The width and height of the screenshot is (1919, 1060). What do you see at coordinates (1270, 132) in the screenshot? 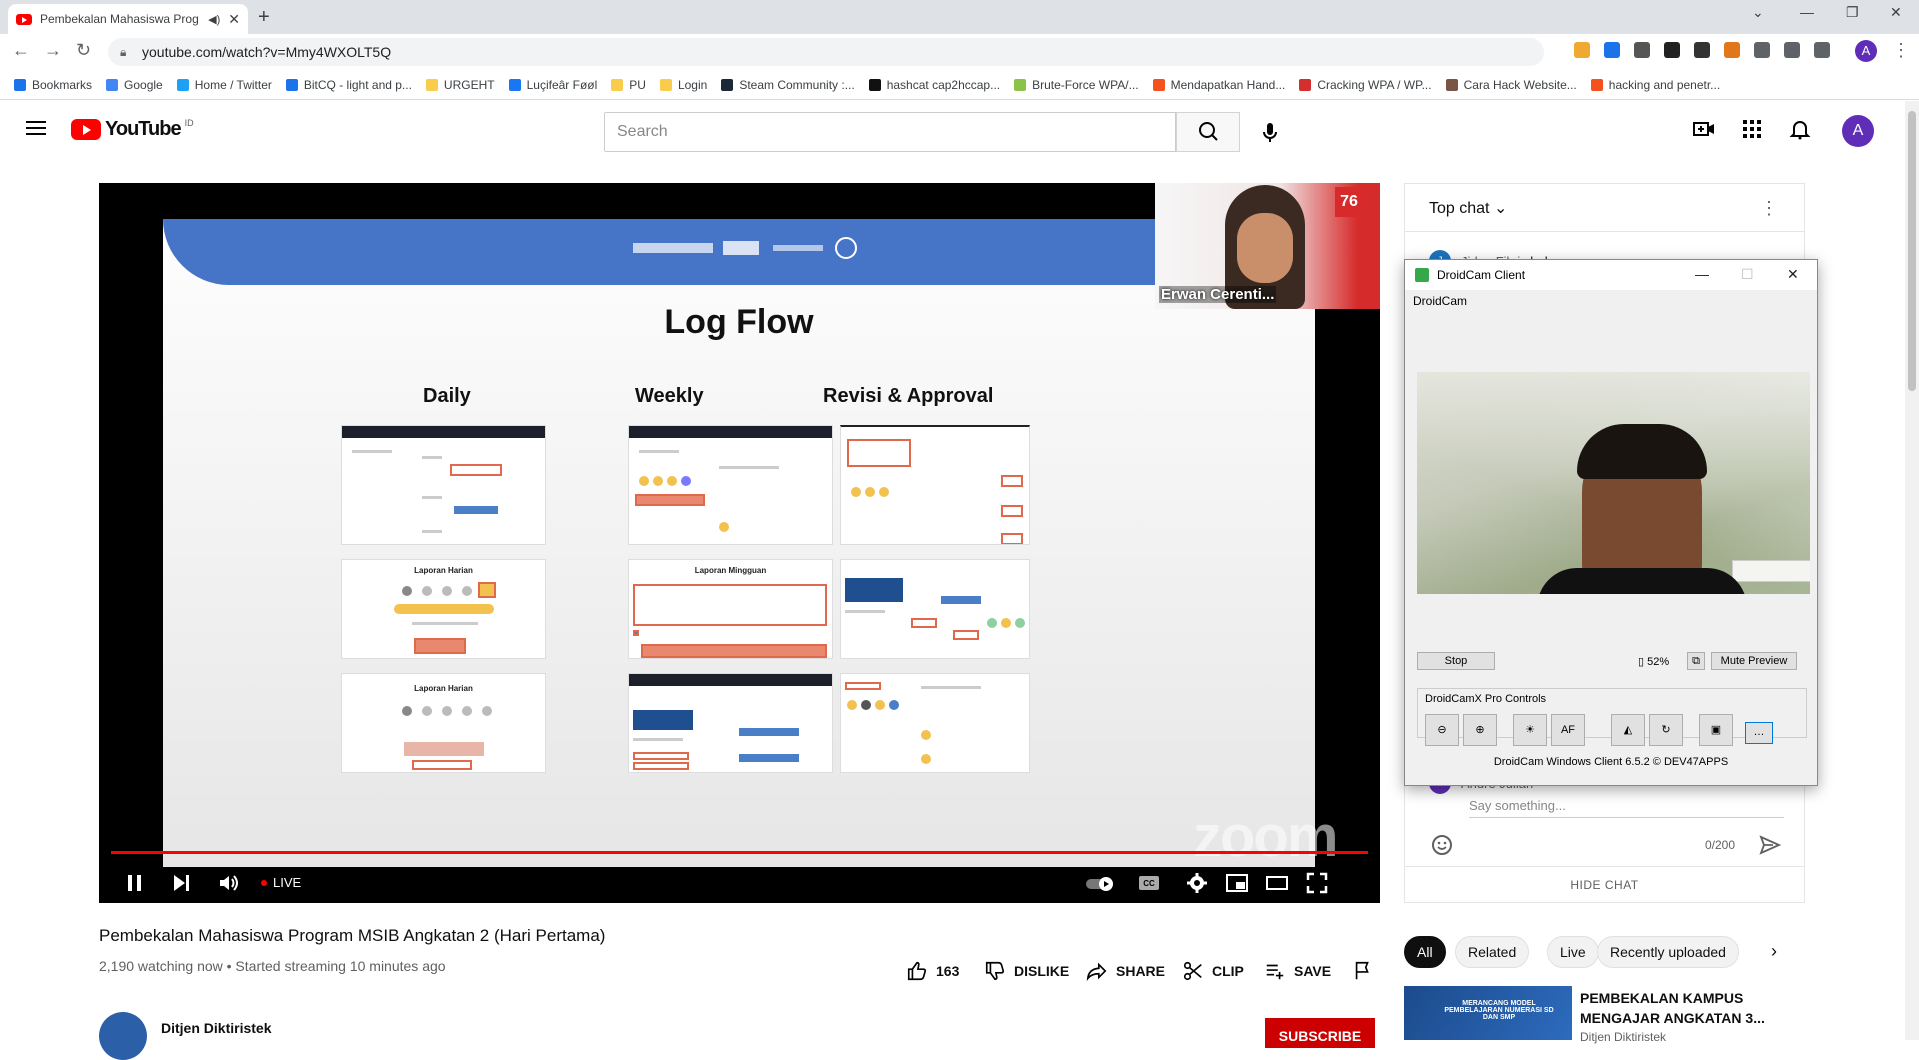
I see `voice-search-button` at bounding box center [1270, 132].